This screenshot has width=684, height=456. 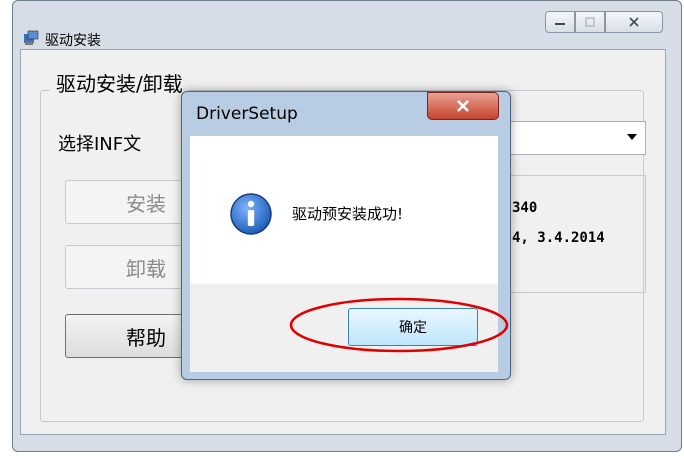 What do you see at coordinates (73, 41) in the screenshot?
I see `window-title: 驱动安装` at bounding box center [73, 41].